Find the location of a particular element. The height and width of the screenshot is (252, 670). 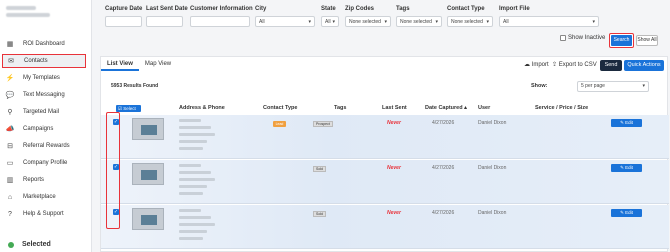

tags-select: None selected ▾ is located at coordinates (419, 21).